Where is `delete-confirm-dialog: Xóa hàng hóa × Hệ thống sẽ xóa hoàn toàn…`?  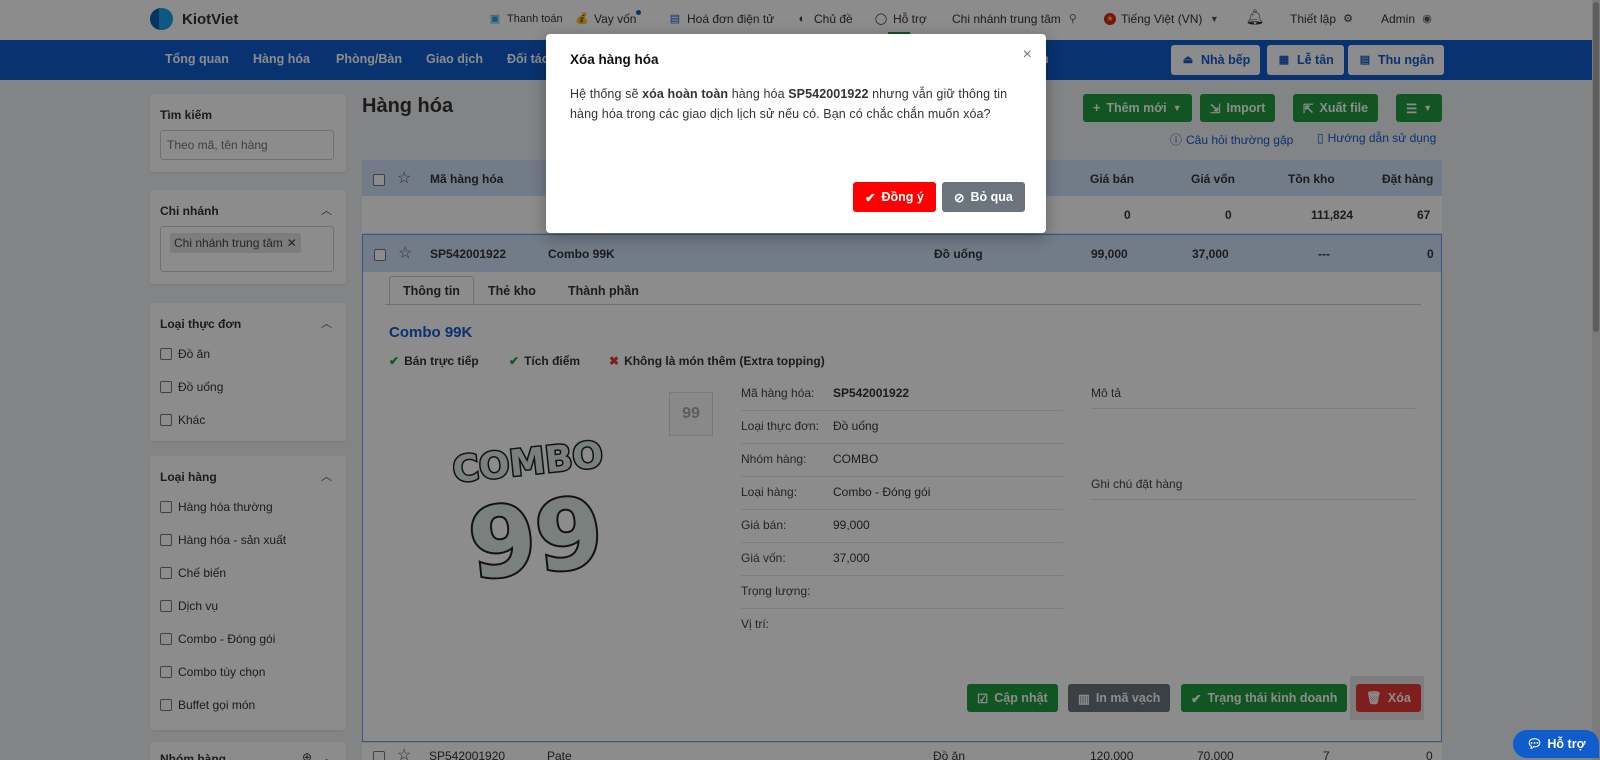 delete-confirm-dialog: Xóa hàng hóa × Hệ thống sẽ xóa hoàn toàn… is located at coordinates (796, 133).